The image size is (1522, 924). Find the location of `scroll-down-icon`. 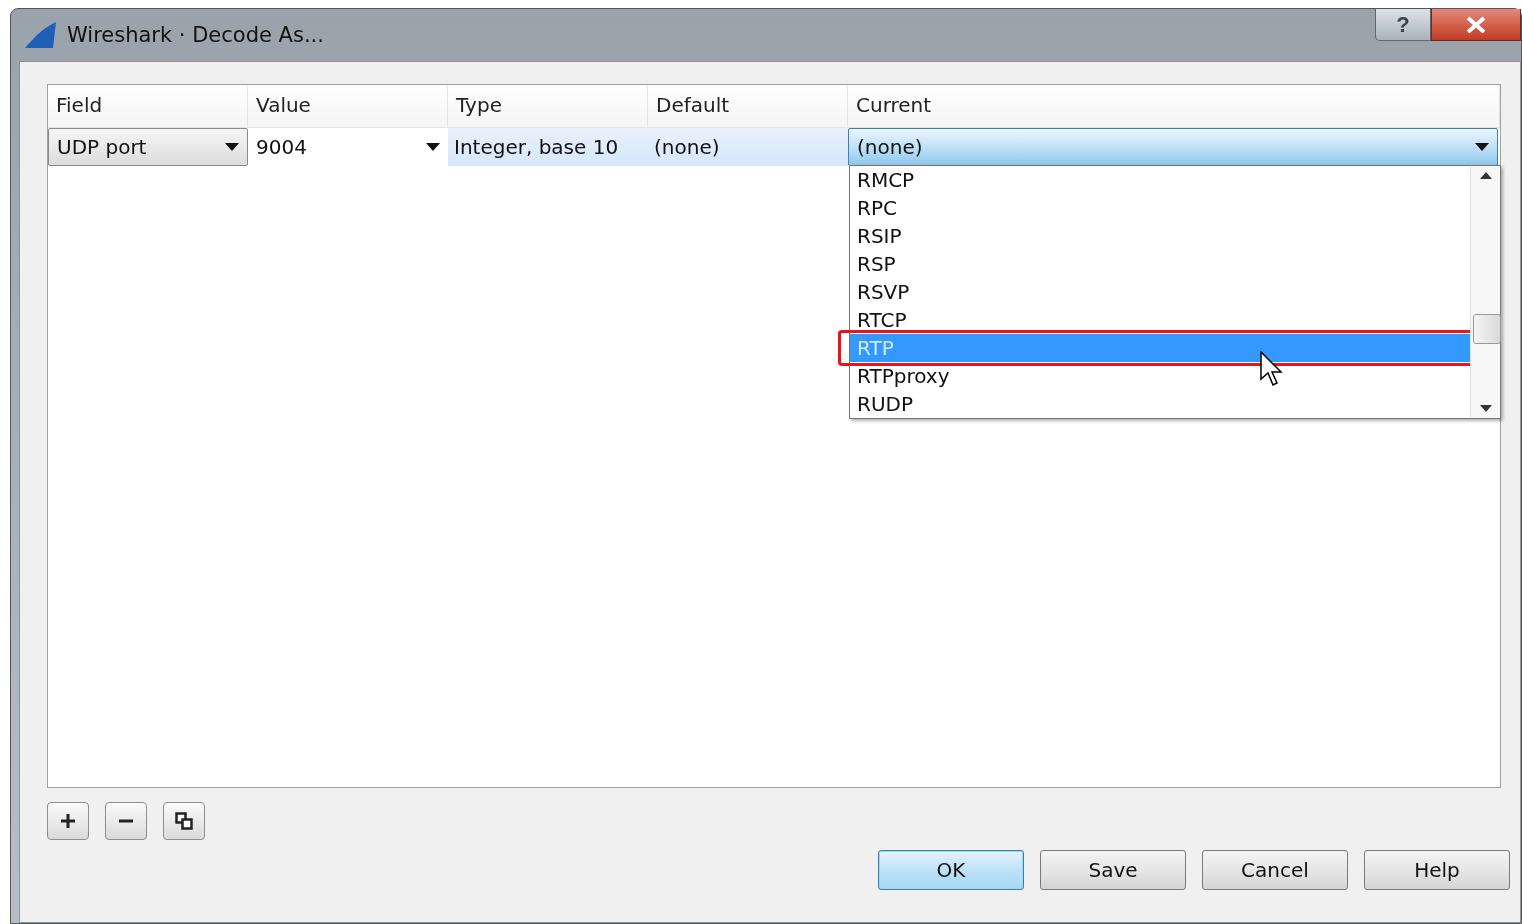

scroll-down-icon is located at coordinates (1485, 408).